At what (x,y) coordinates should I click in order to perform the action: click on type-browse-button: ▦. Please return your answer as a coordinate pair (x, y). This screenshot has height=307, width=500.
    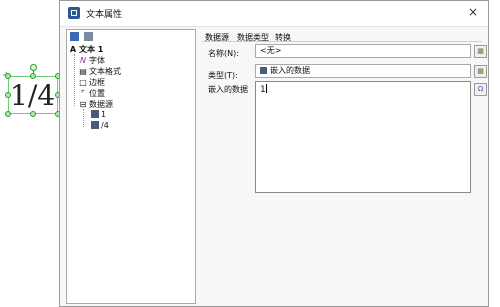
    Looking at the image, I should click on (480, 71).